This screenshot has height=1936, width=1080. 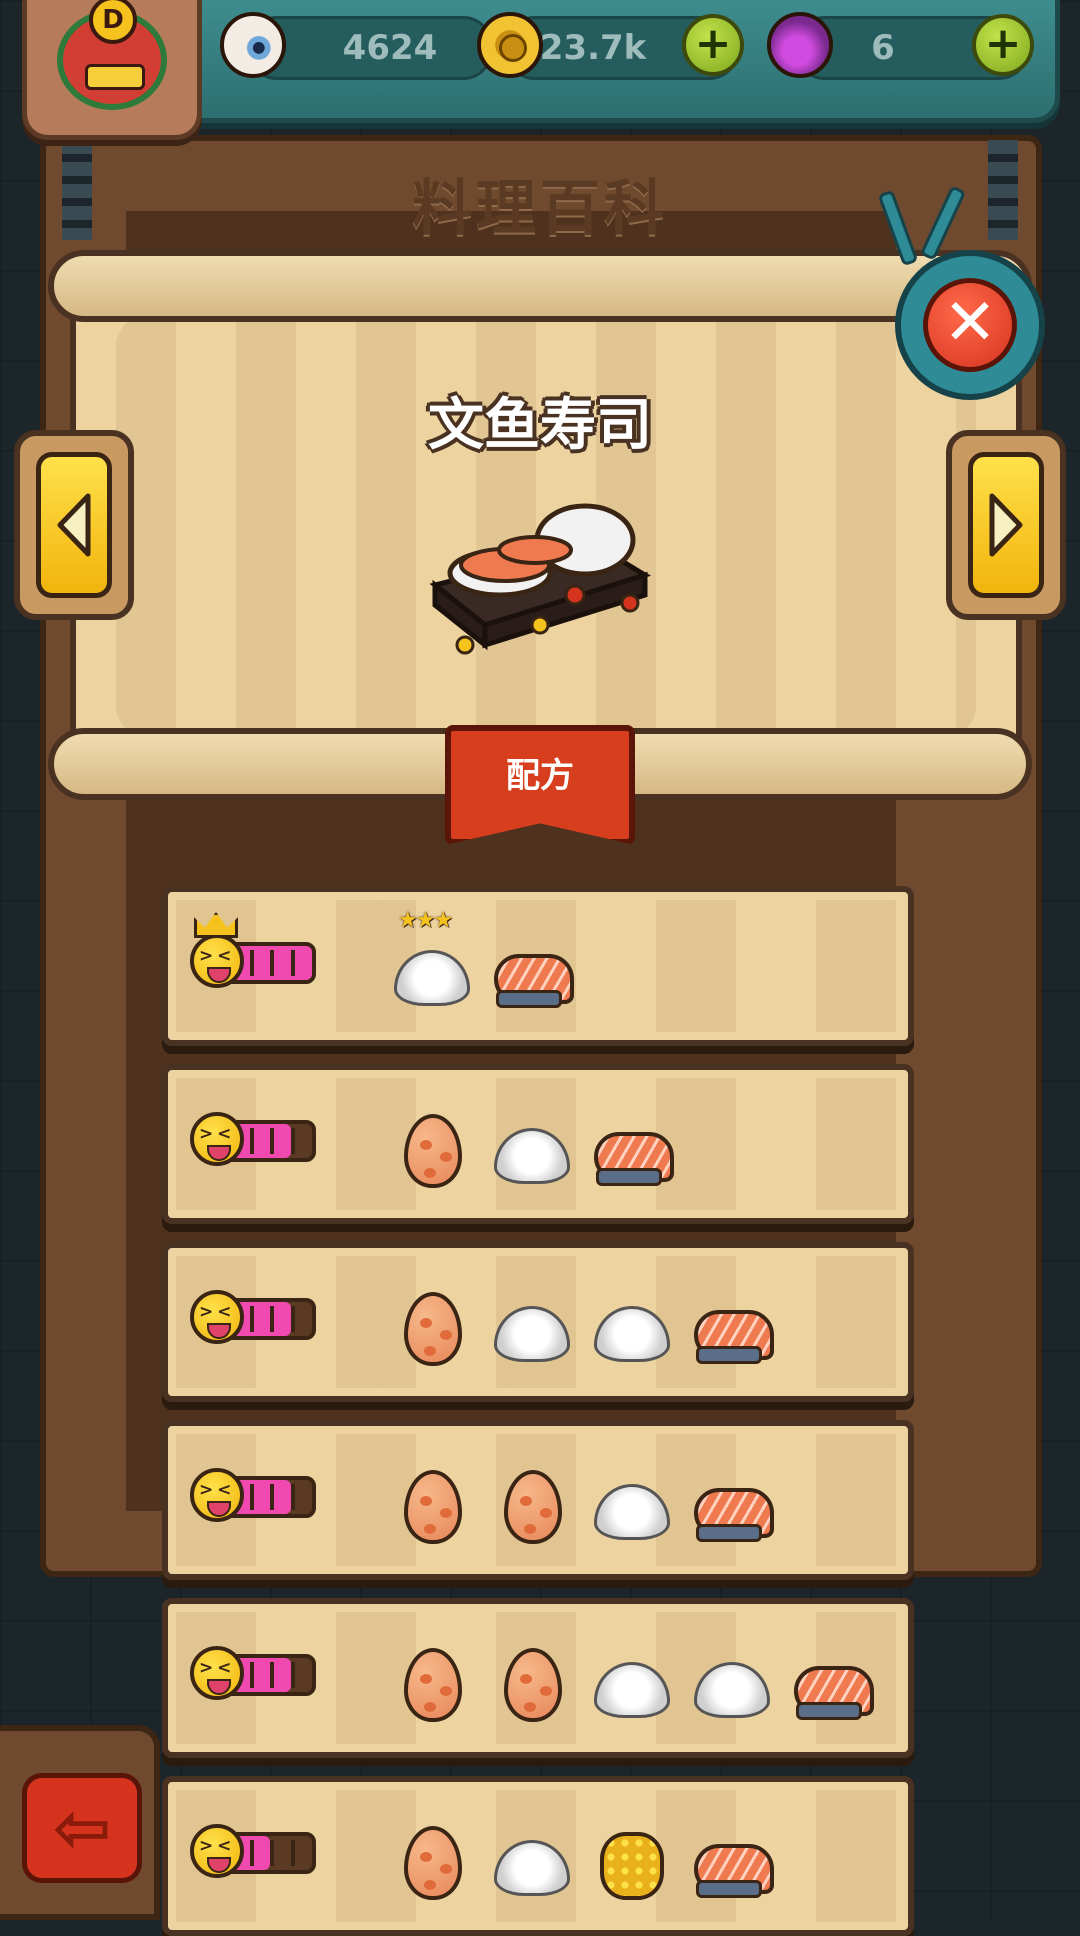 I want to click on salmon-sushi-dish-icon, so click(x=540, y=579).